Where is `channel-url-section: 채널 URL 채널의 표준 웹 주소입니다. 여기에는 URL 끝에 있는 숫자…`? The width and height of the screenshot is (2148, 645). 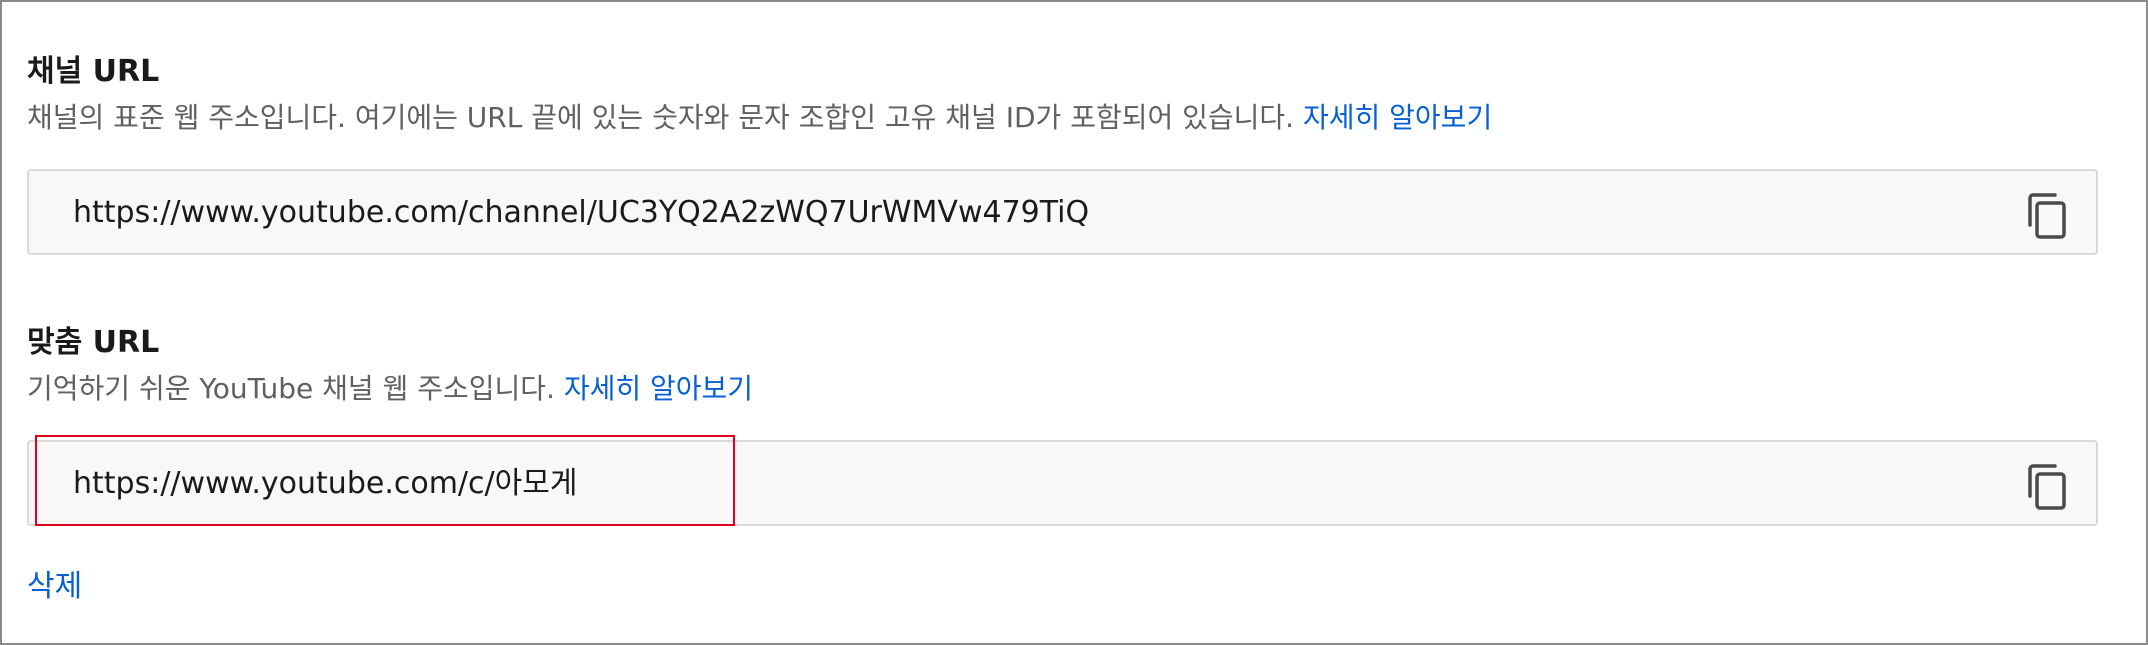
channel-url-section: 채널 URL 채널의 표준 웹 주소입니다. 여기에는 URL 끝에 있는 숫자… is located at coordinates (1062, 95).